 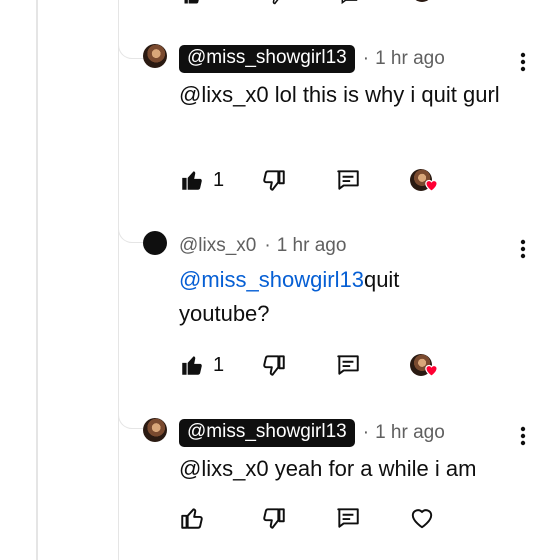 I want to click on comment-actions, so click(x=344, y=519).